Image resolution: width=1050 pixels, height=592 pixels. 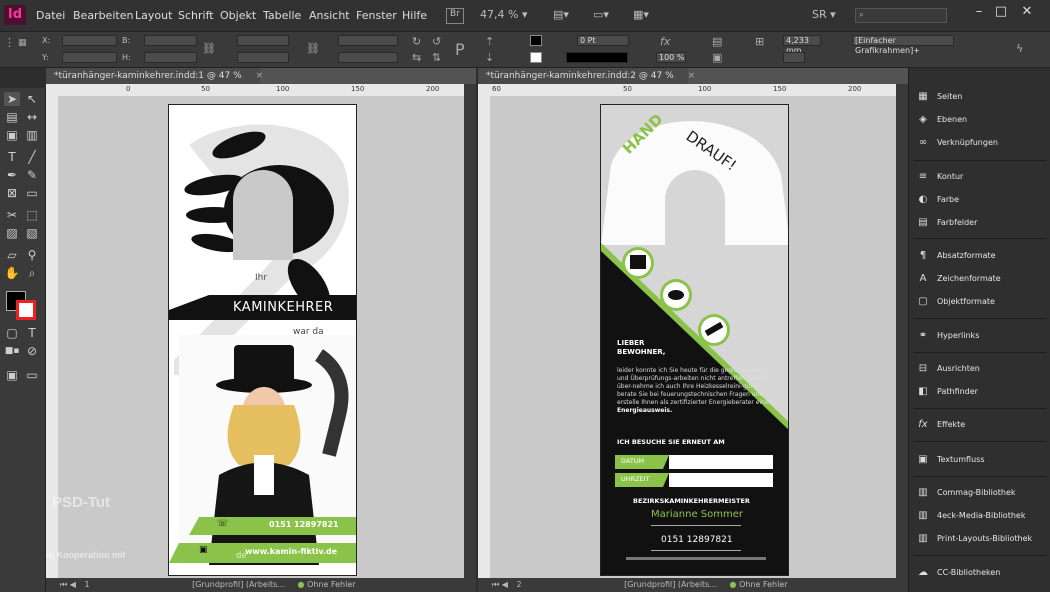 I want to click on selection-tool-icon: ➤, so click(x=12, y=99).